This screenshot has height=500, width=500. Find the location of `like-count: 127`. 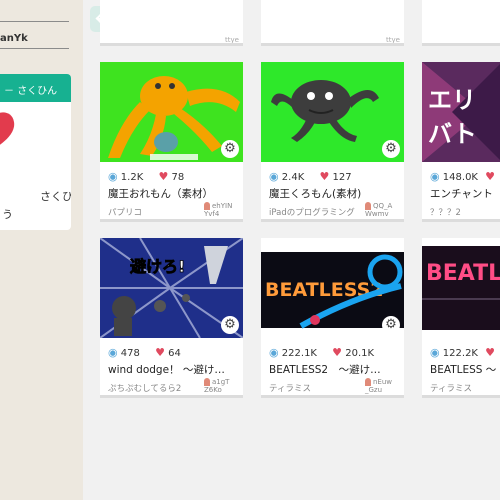

like-count: 127 is located at coordinates (342, 177).